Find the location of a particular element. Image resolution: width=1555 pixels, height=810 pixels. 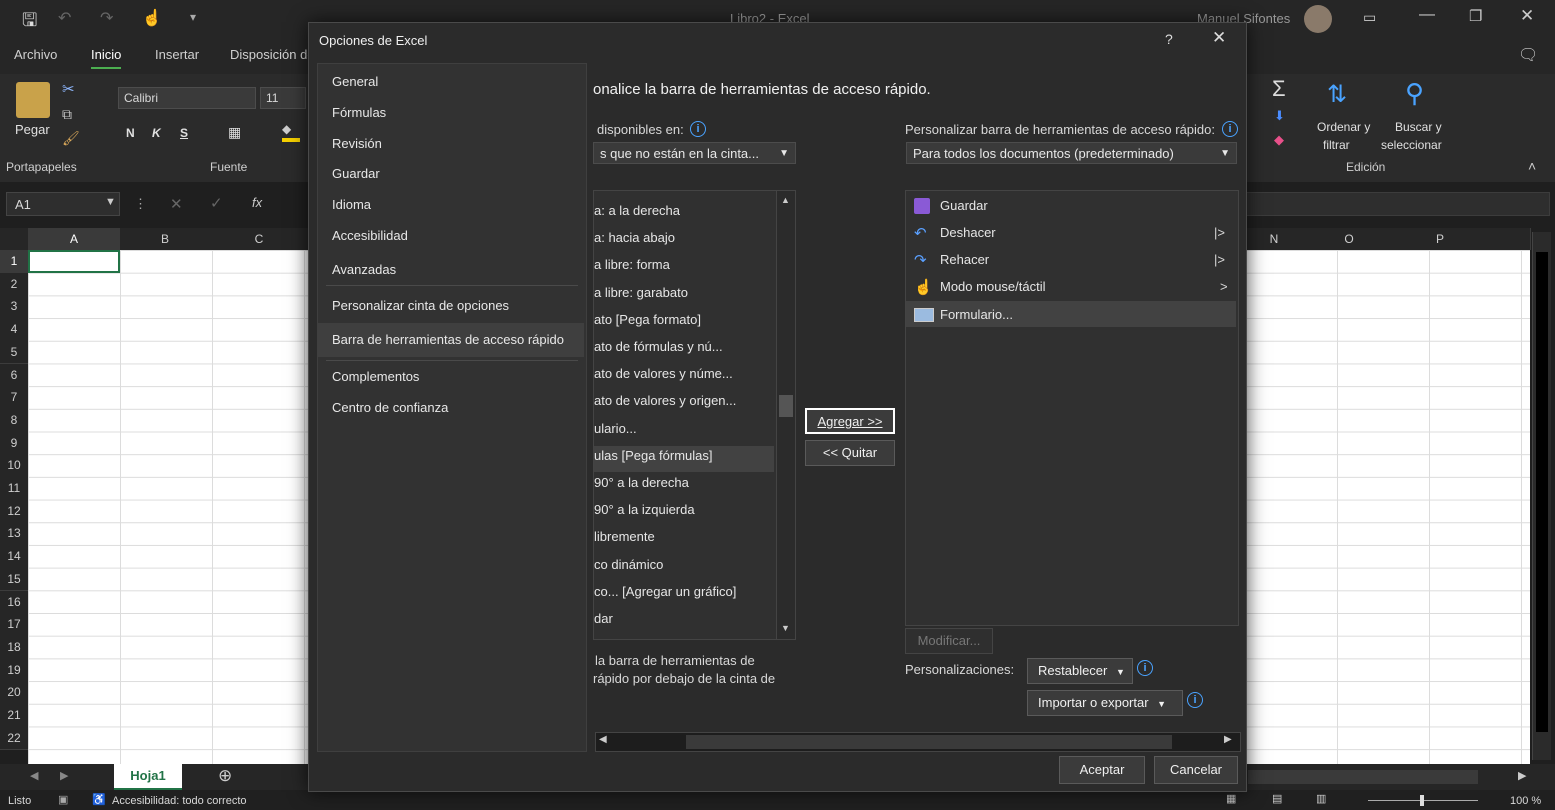

row-header: 6 is located at coordinates (14, 375).